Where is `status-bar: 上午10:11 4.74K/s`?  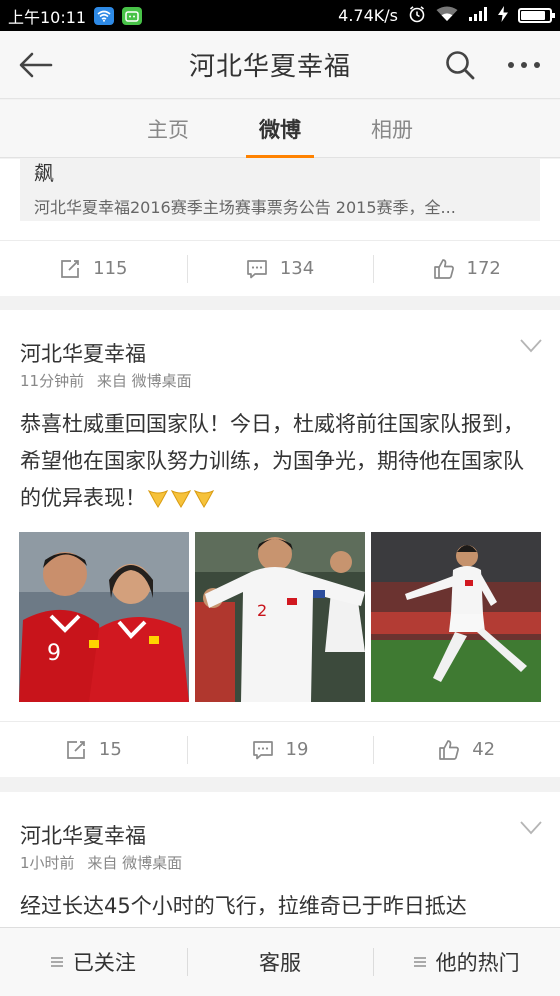
status-bar: 上午10:11 4.74K/s is located at coordinates (280, 15).